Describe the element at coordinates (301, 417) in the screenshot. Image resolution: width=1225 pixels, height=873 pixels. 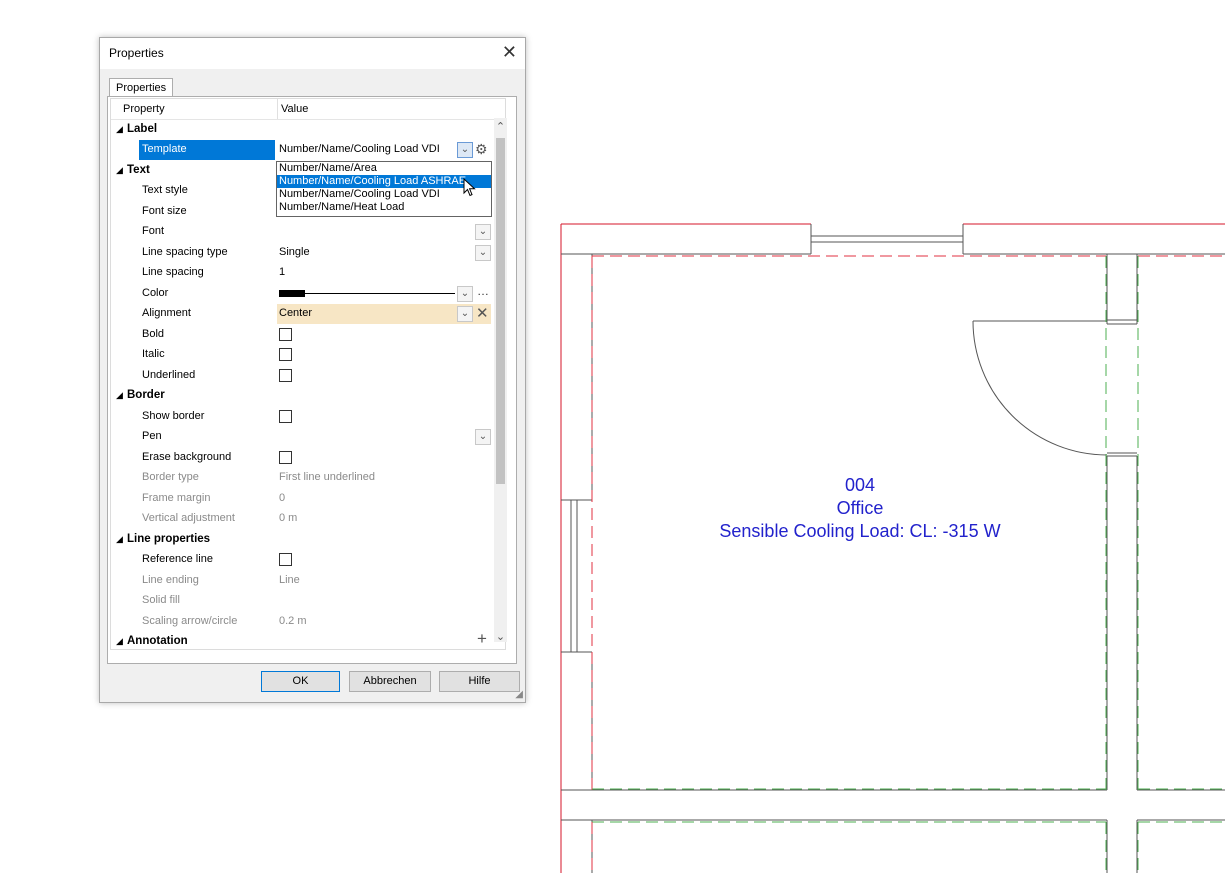
I see `row-show-border: Show border` at that location.